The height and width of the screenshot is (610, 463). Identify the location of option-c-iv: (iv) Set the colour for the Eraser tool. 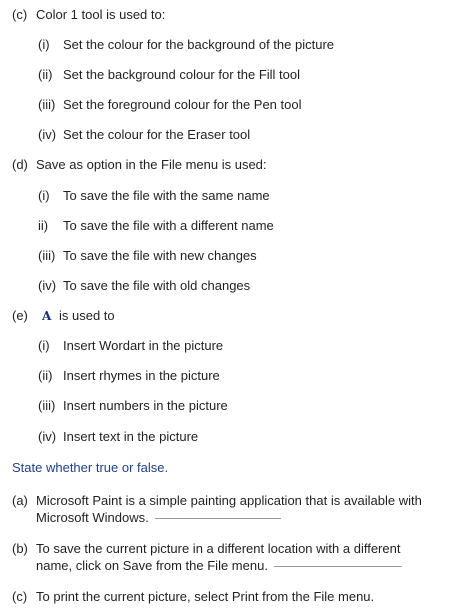
(144, 135).